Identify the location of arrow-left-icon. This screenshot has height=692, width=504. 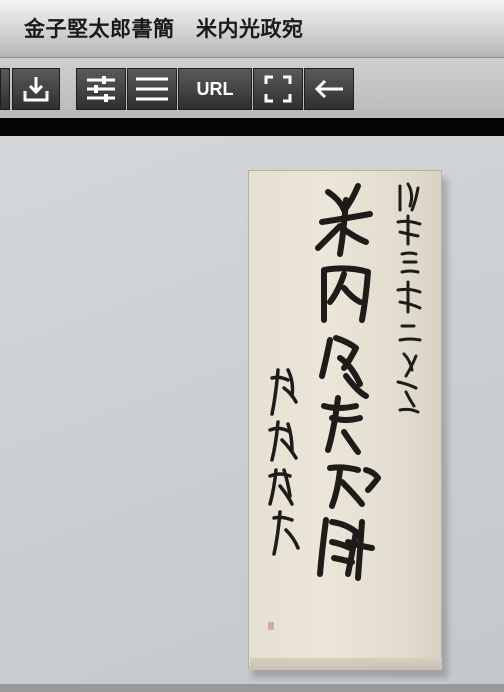
(328, 89).